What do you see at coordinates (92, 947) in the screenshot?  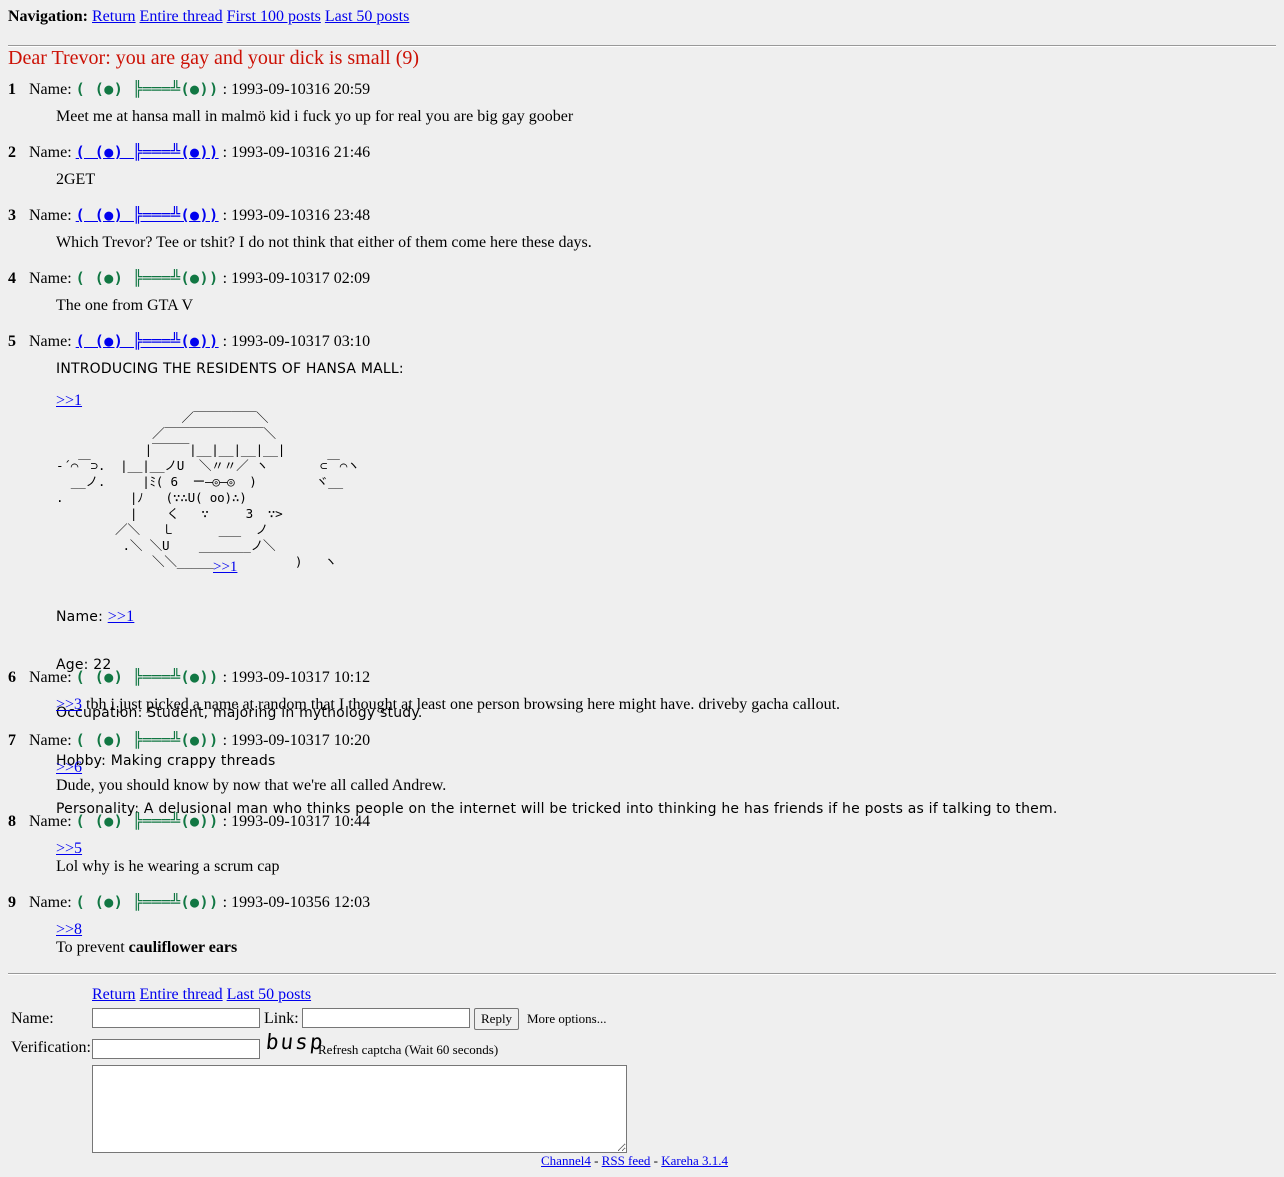 I see `post-text: To prevent` at bounding box center [92, 947].